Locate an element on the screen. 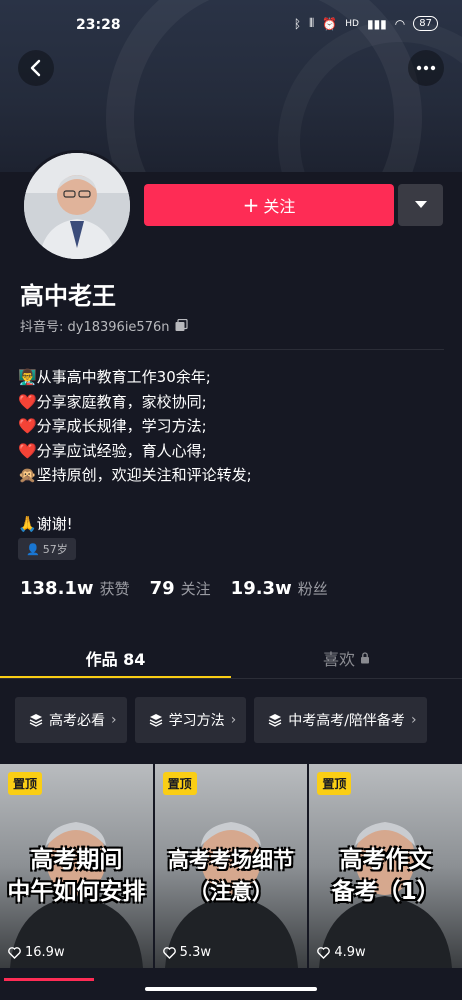 This screenshot has height=1000, width=462. bluetooth-icon: ᛒ is located at coordinates (297, 23).